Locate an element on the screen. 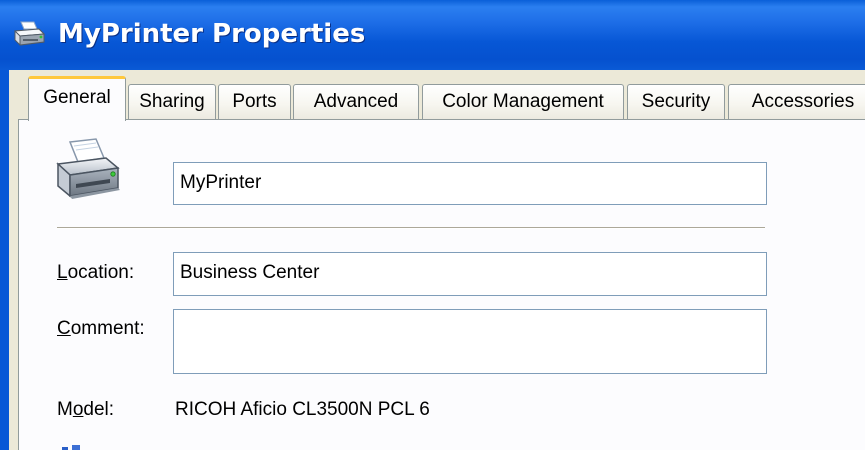 This screenshot has height=450, width=865. tab-security: Security is located at coordinates (676, 102).